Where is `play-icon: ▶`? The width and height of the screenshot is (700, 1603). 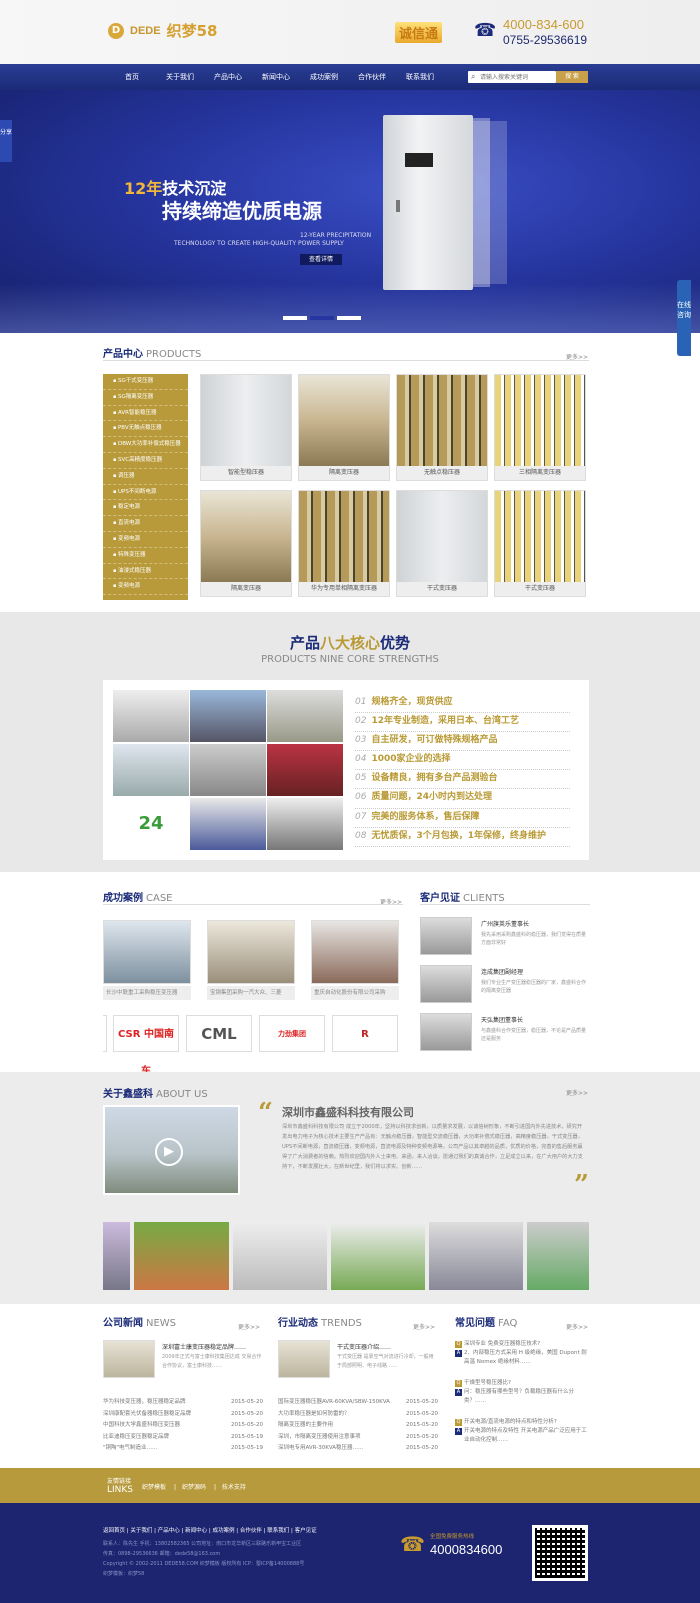 play-icon: ▶ is located at coordinates (169, 1152).